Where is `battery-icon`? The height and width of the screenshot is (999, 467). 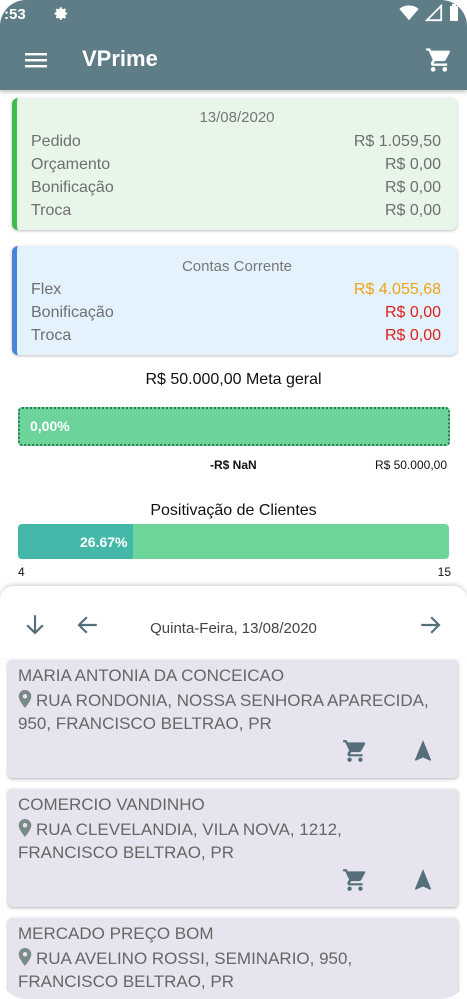 battery-icon is located at coordinates (454, 12).